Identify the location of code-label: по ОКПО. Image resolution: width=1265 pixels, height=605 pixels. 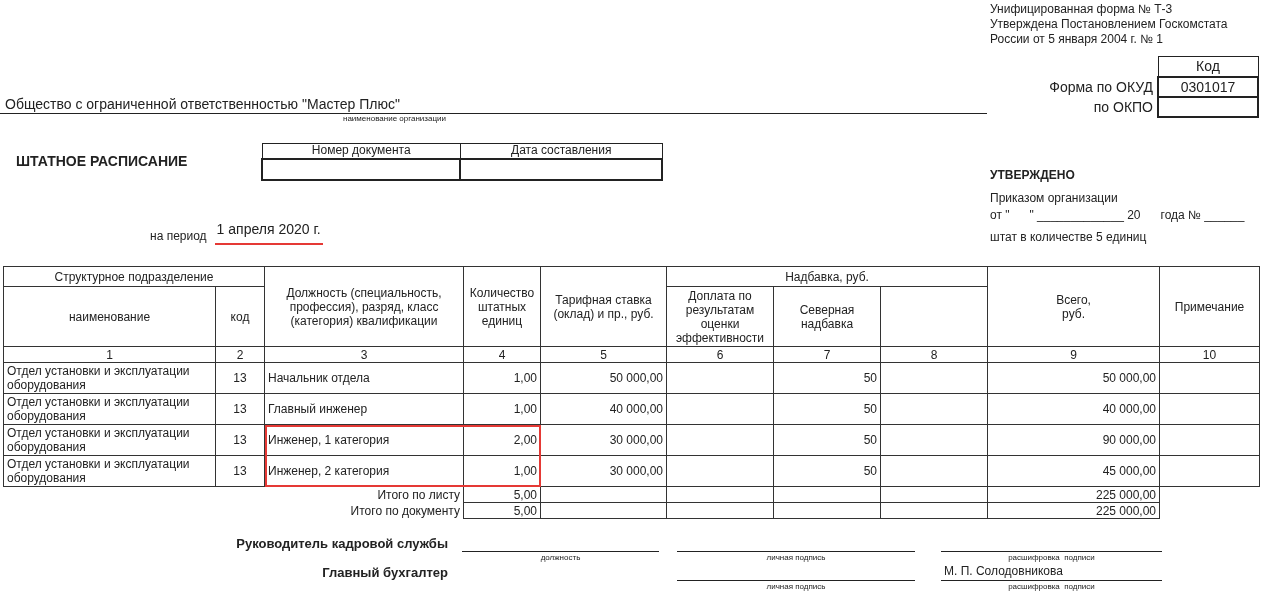
(1101, 106).